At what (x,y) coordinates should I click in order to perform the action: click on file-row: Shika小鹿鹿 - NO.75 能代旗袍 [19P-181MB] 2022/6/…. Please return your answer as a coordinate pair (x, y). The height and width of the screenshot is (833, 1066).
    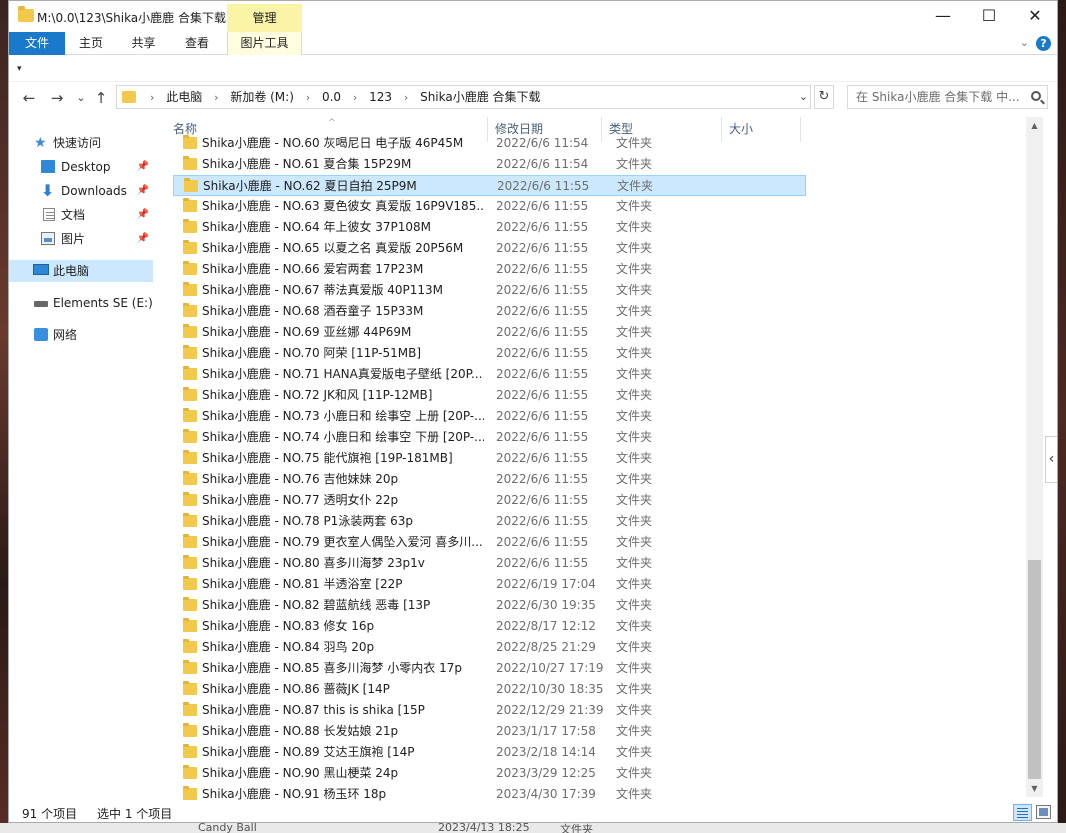
    Looking at the image, I should click on (489, 458).